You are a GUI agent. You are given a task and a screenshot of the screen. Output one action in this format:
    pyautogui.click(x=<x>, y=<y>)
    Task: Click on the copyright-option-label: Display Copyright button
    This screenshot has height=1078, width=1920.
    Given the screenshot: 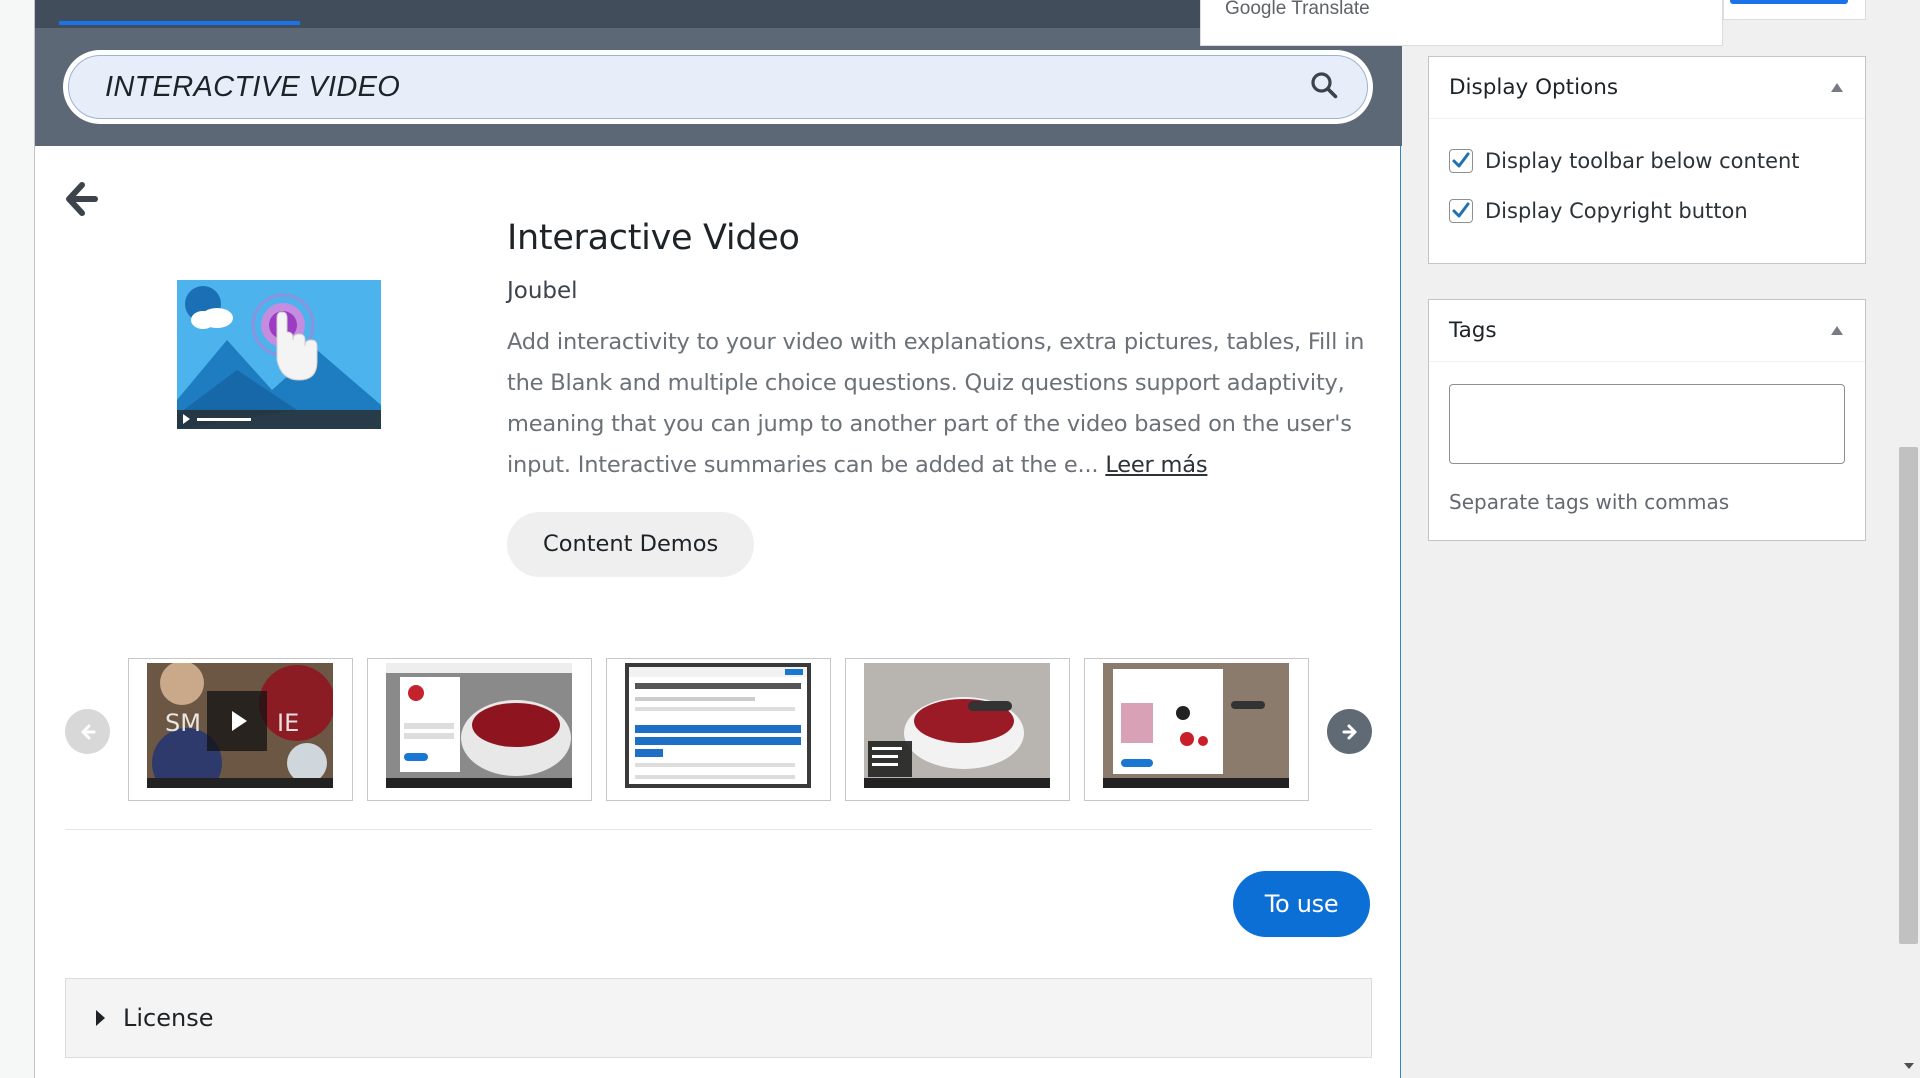 What is the action you would take?
    pyautogui.click(x=1616, y=211)
    